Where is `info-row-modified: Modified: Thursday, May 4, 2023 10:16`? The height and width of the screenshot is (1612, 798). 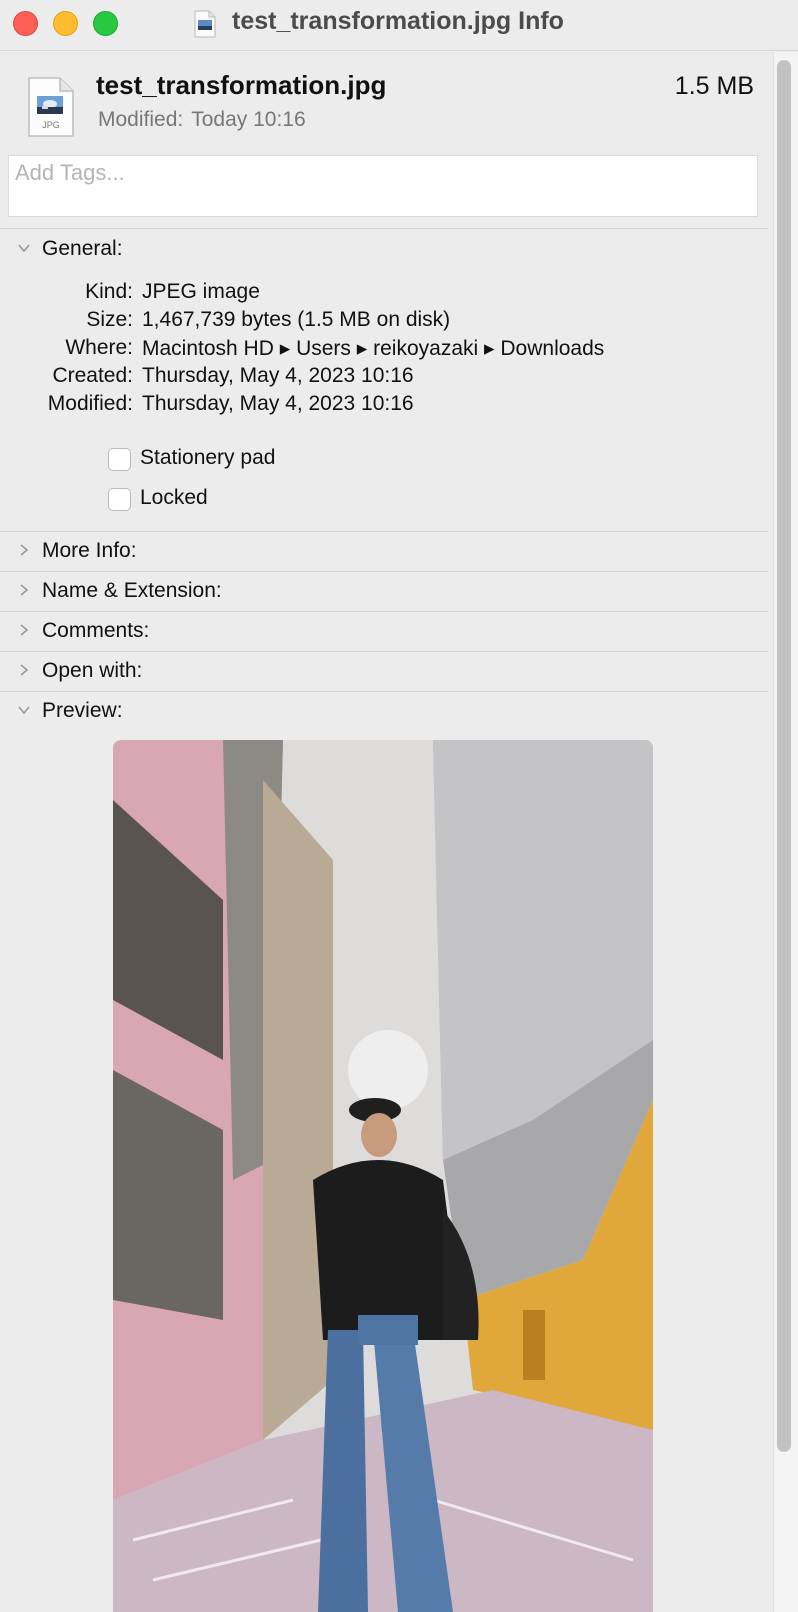
info-row-modified: Modified: Thursday, May 4, 2023 10:16 is located at coordinates (384, 405).